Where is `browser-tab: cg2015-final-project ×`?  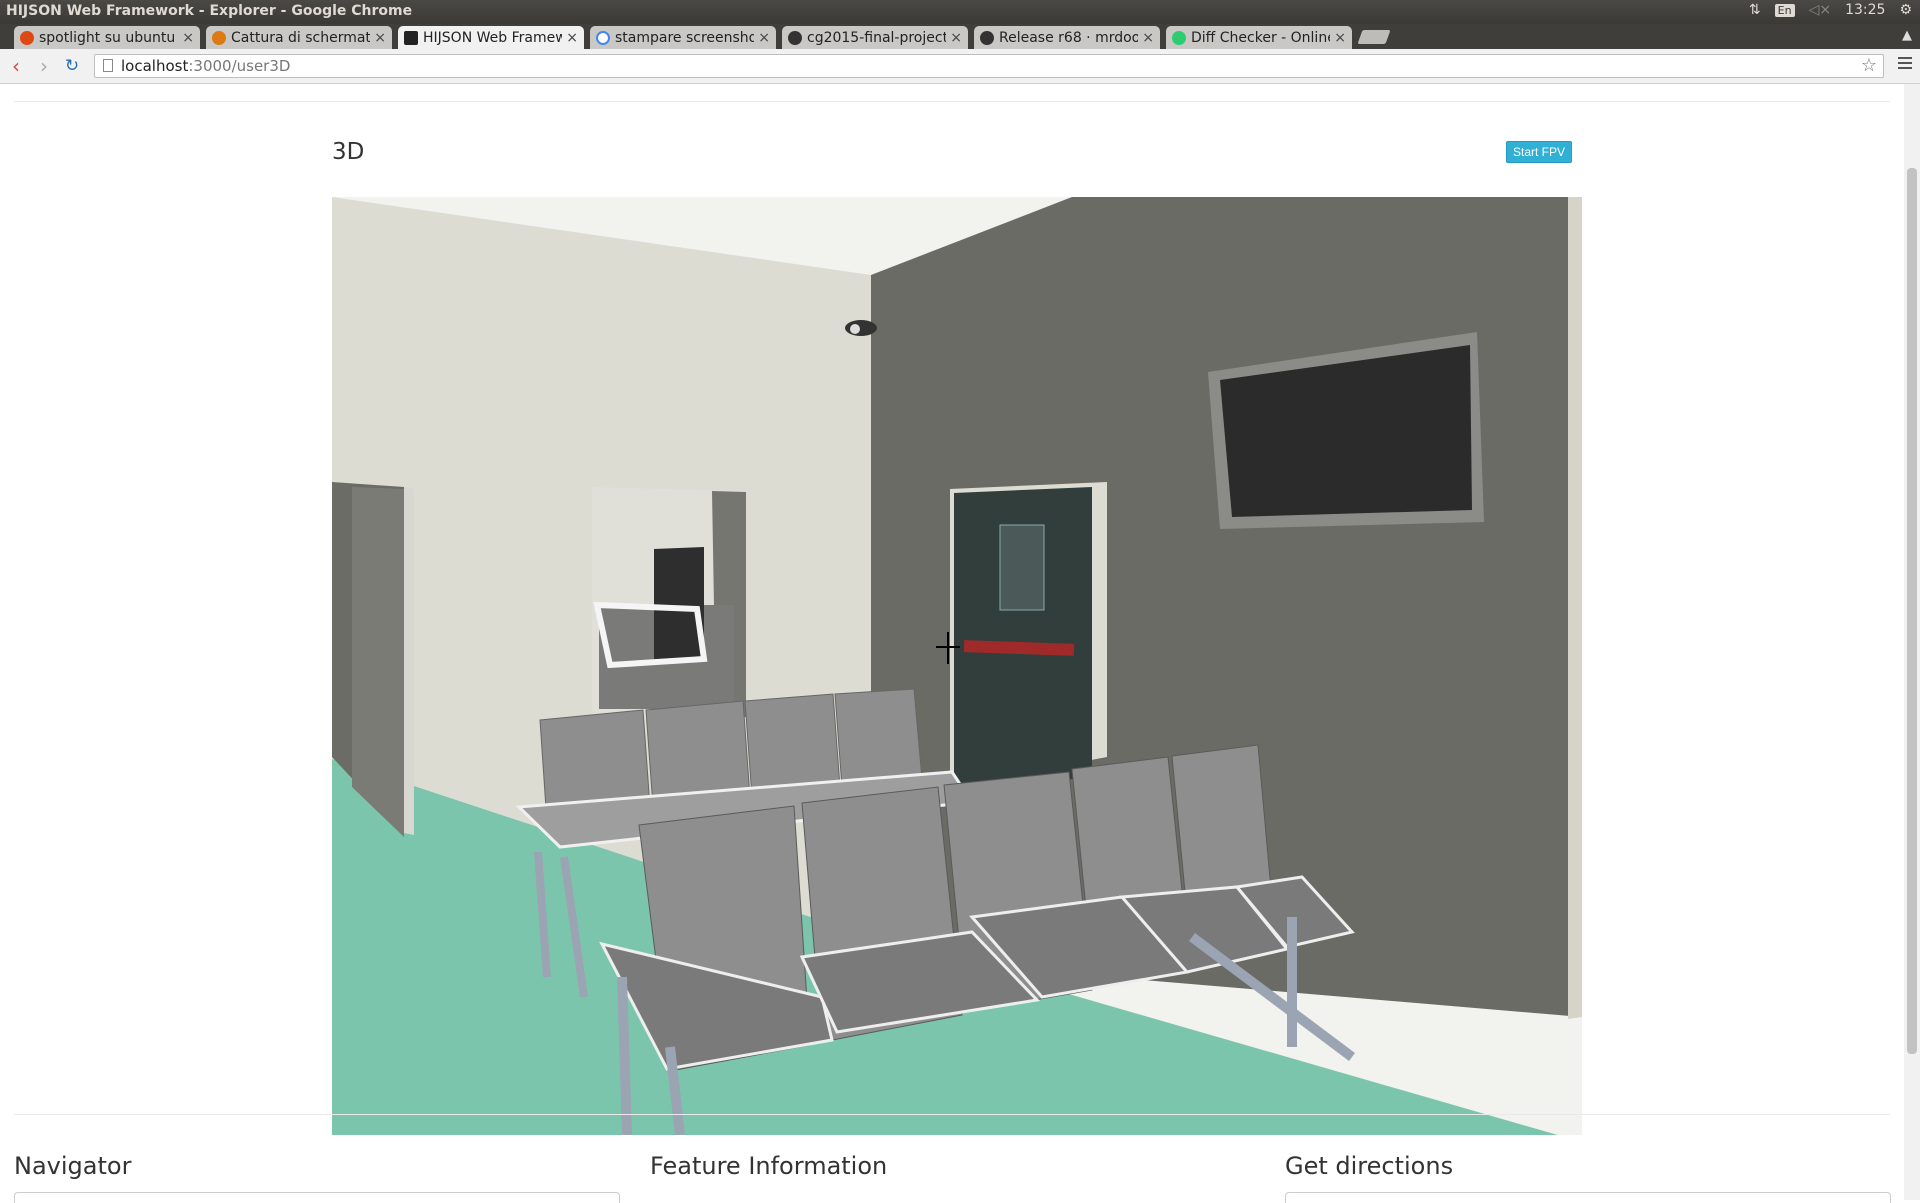 browser-tab: cg2015-final-project × is located at coordinates (875, 37).